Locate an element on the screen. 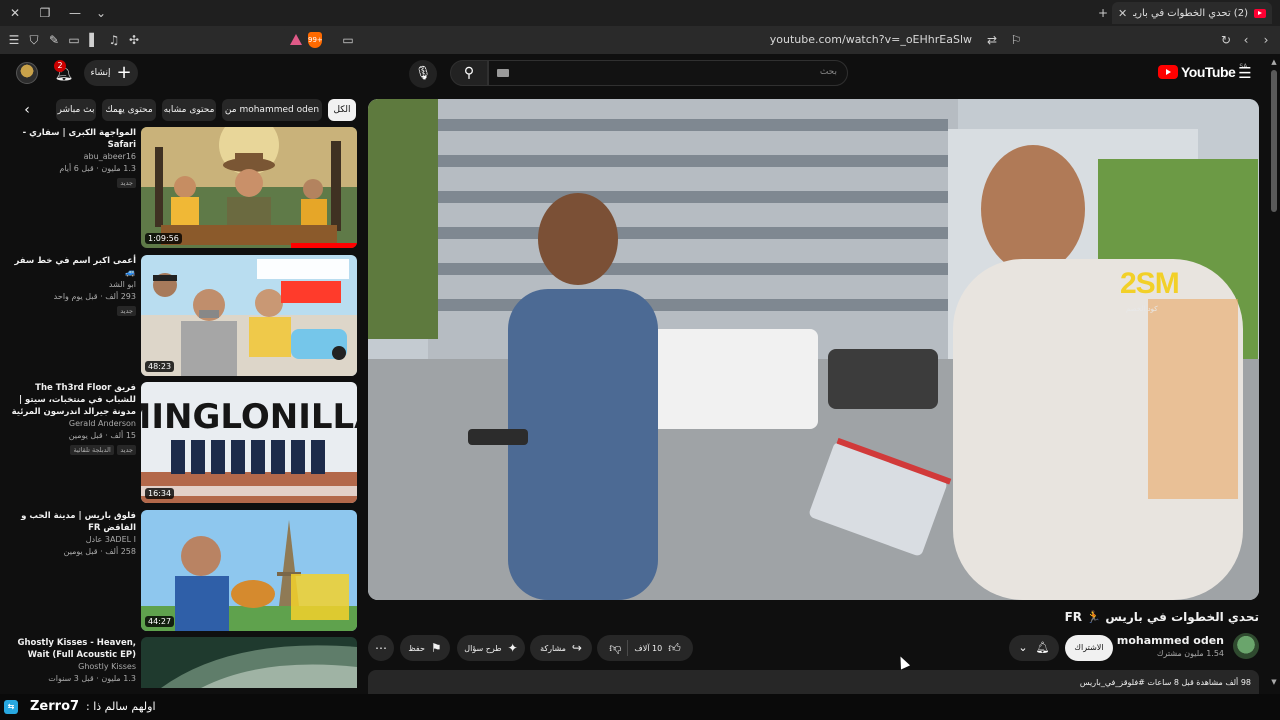  new-badge: جديد is located at coordinates (126, 450).